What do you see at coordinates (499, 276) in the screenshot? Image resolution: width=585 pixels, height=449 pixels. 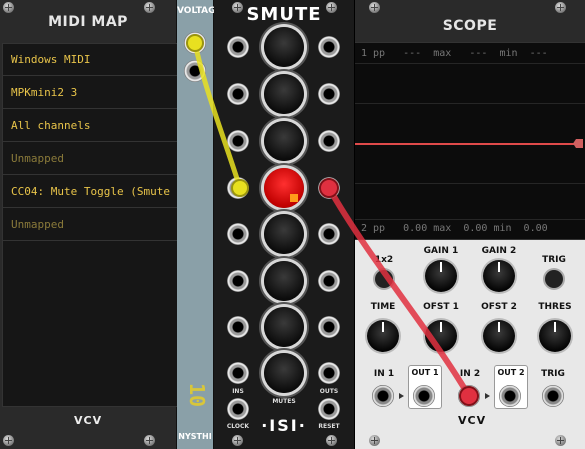 I see `gain2-knob` at bounding box center [499, 276].